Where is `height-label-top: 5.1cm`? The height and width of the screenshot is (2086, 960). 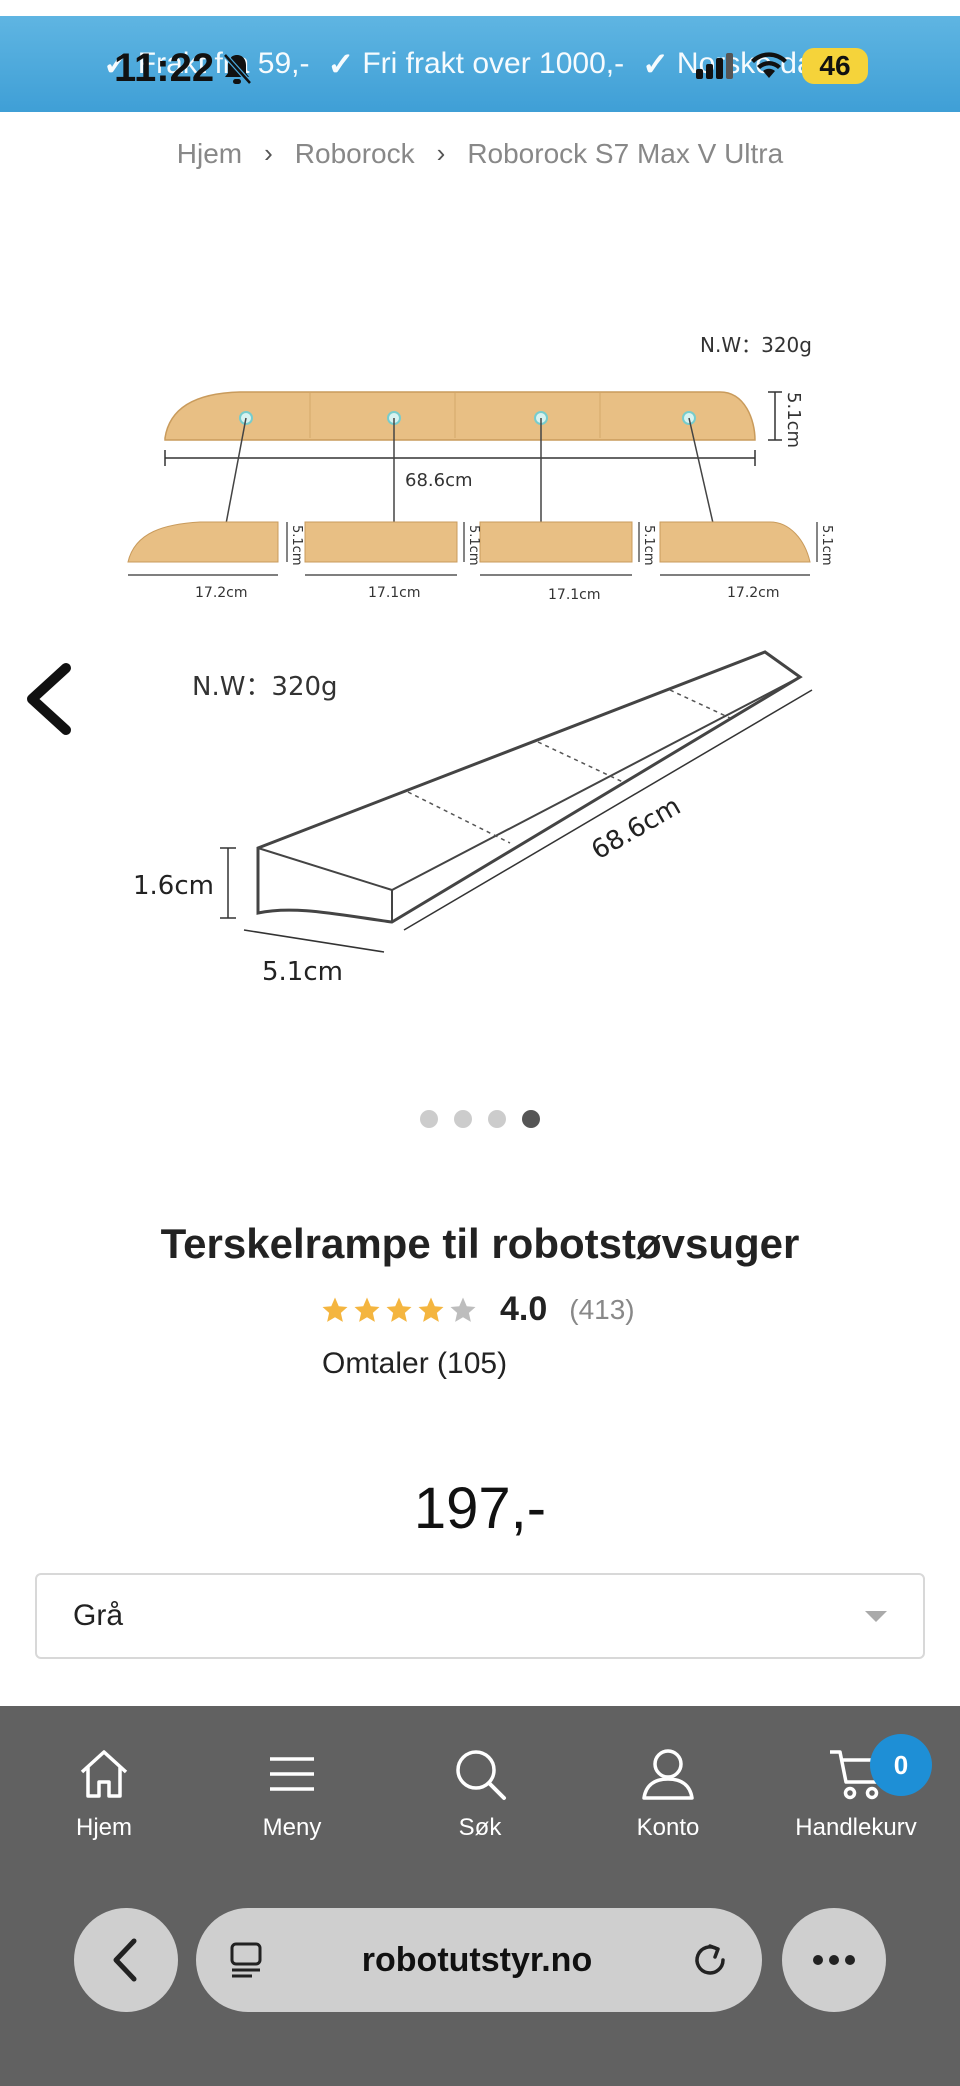
height-label-top: 5.1cm is located at coordinates (793, 420).